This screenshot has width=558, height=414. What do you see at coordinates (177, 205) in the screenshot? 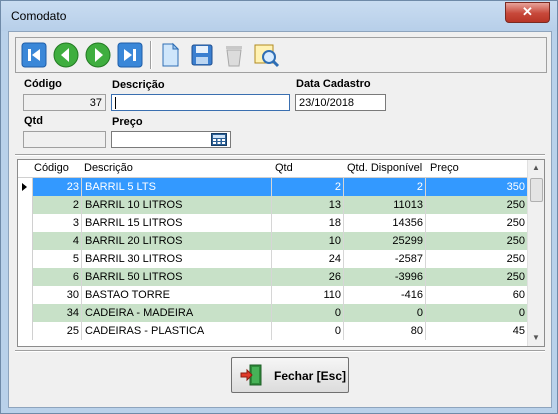
I see `cell-descricao: BARRIL 10 LITROS` at bounding box center [177, 205].